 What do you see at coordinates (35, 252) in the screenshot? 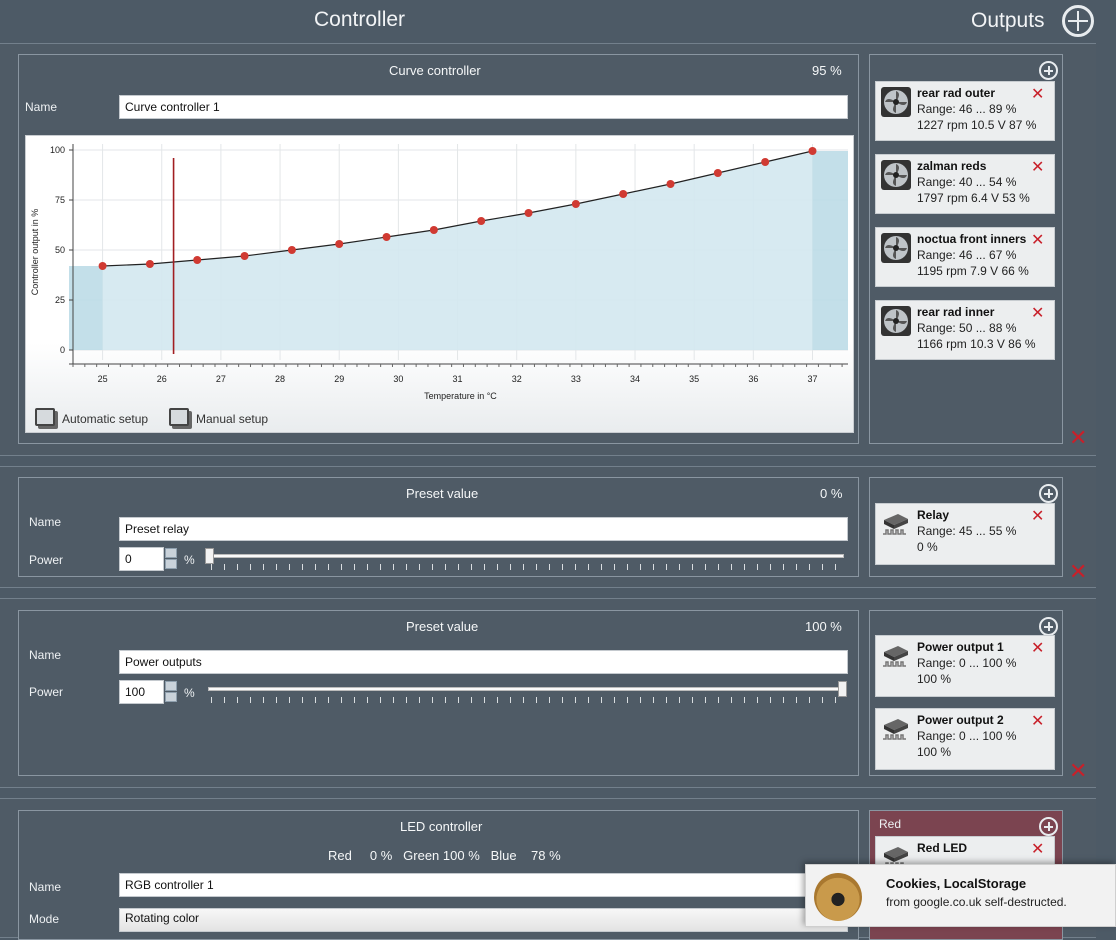
I see `y-axis-label: Controller output in %` at bounding box center [35, 252].